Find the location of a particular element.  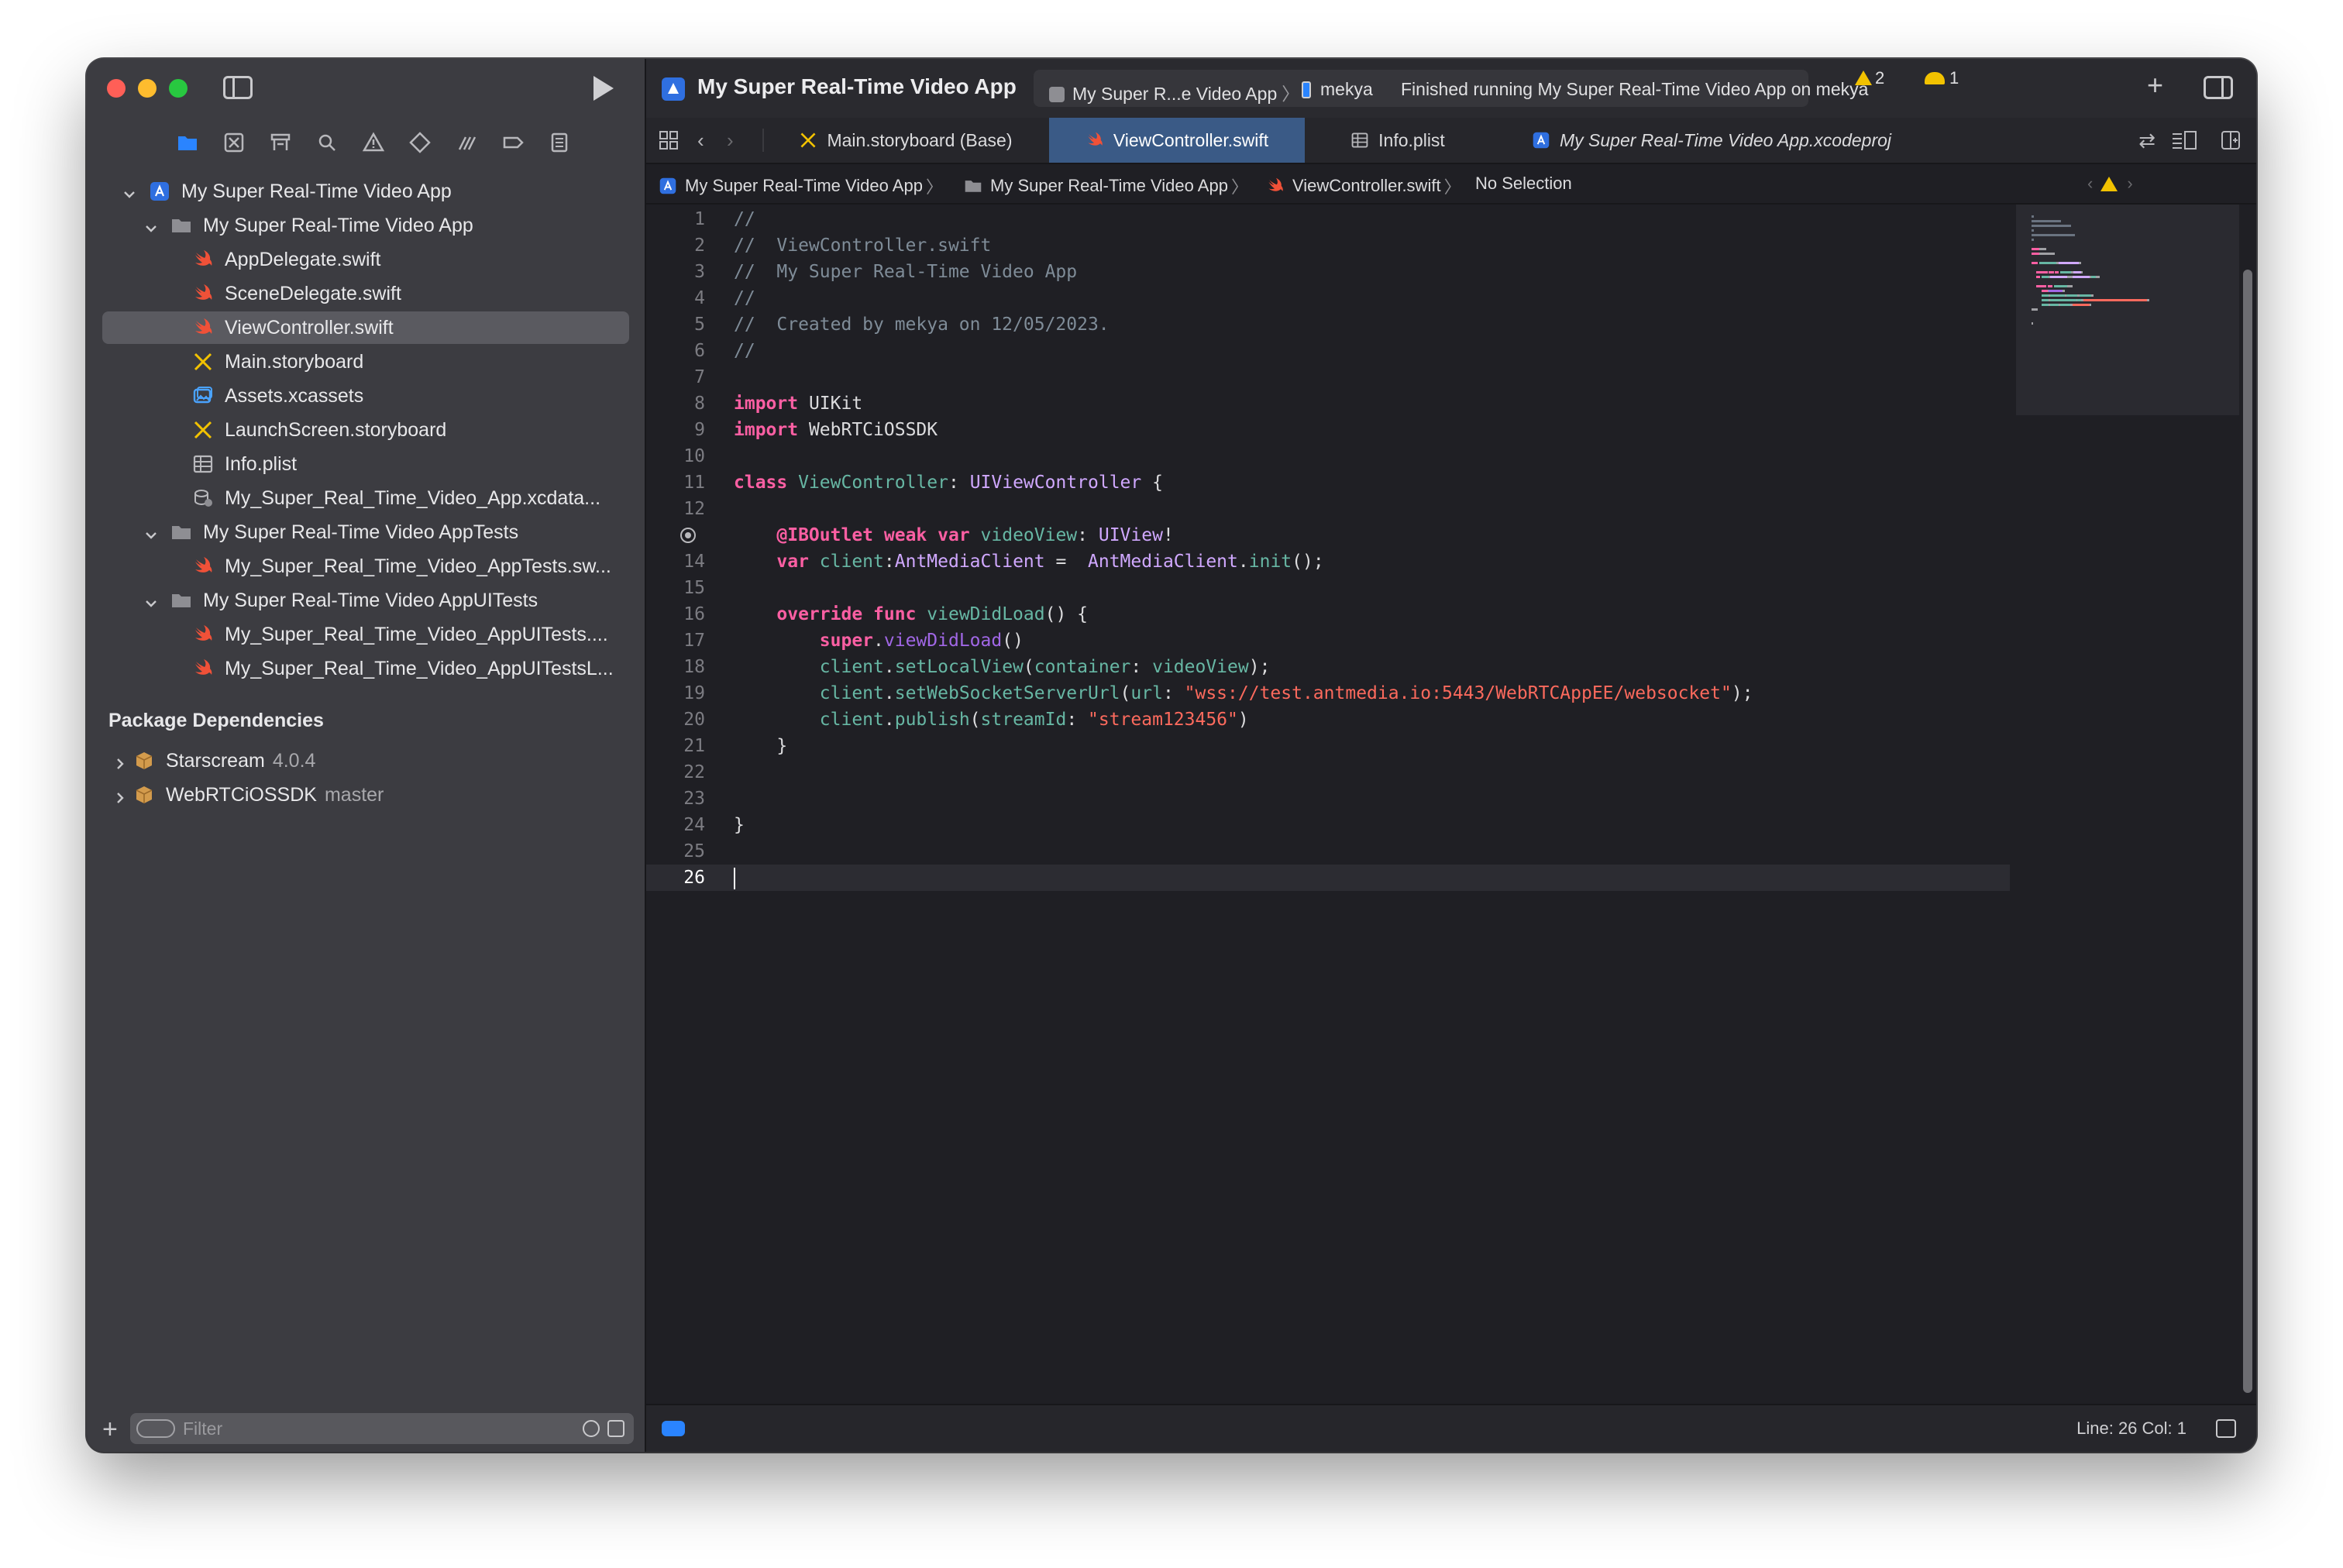

previous-issue-icon: ‹ is located at coordinates (2090, 184).